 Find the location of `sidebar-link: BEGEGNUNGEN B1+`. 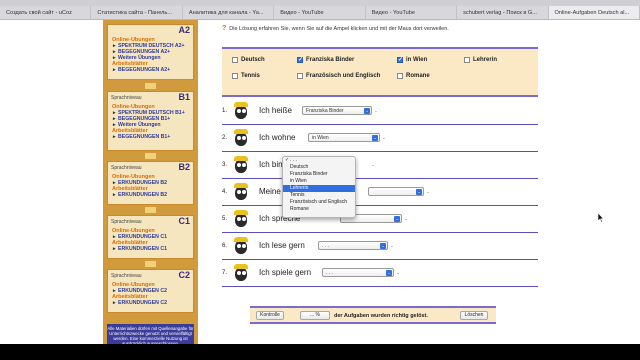

sidebar-link: BEGEGNUNGEN B1+ is located at coordinates (150, 137).